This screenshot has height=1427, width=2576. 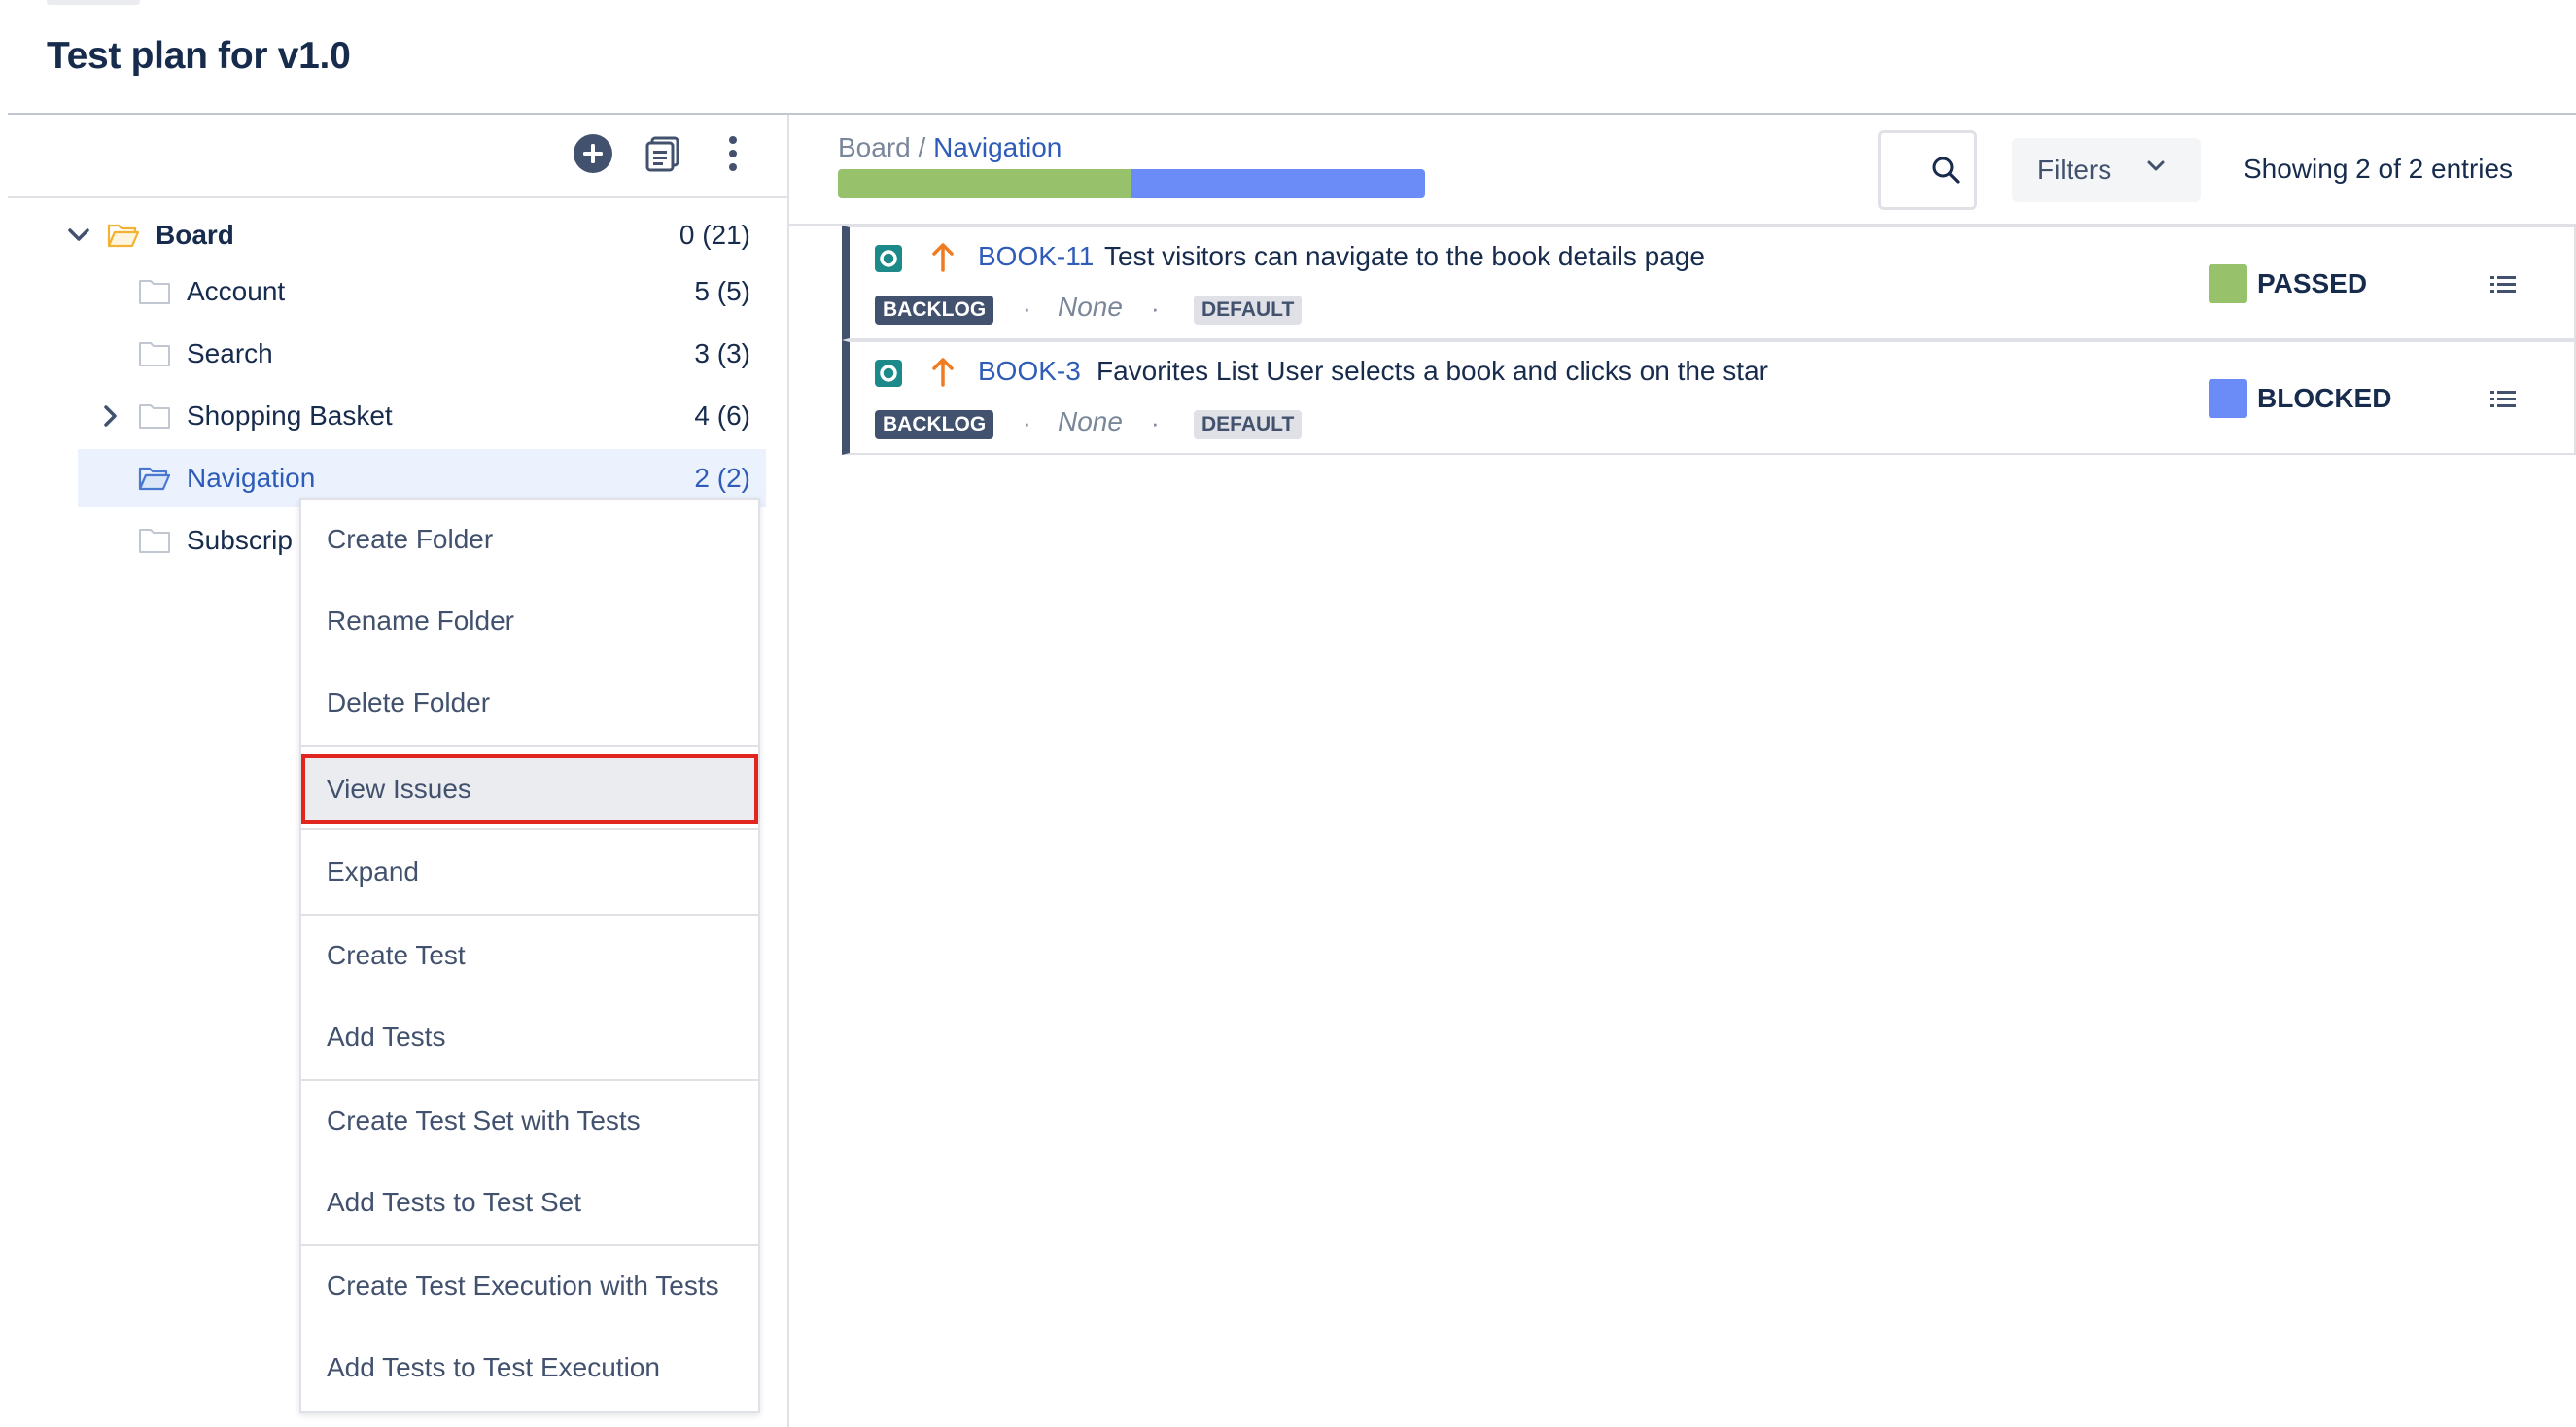 I want to click on more-vertical-icon, so click(x=733, y=153).